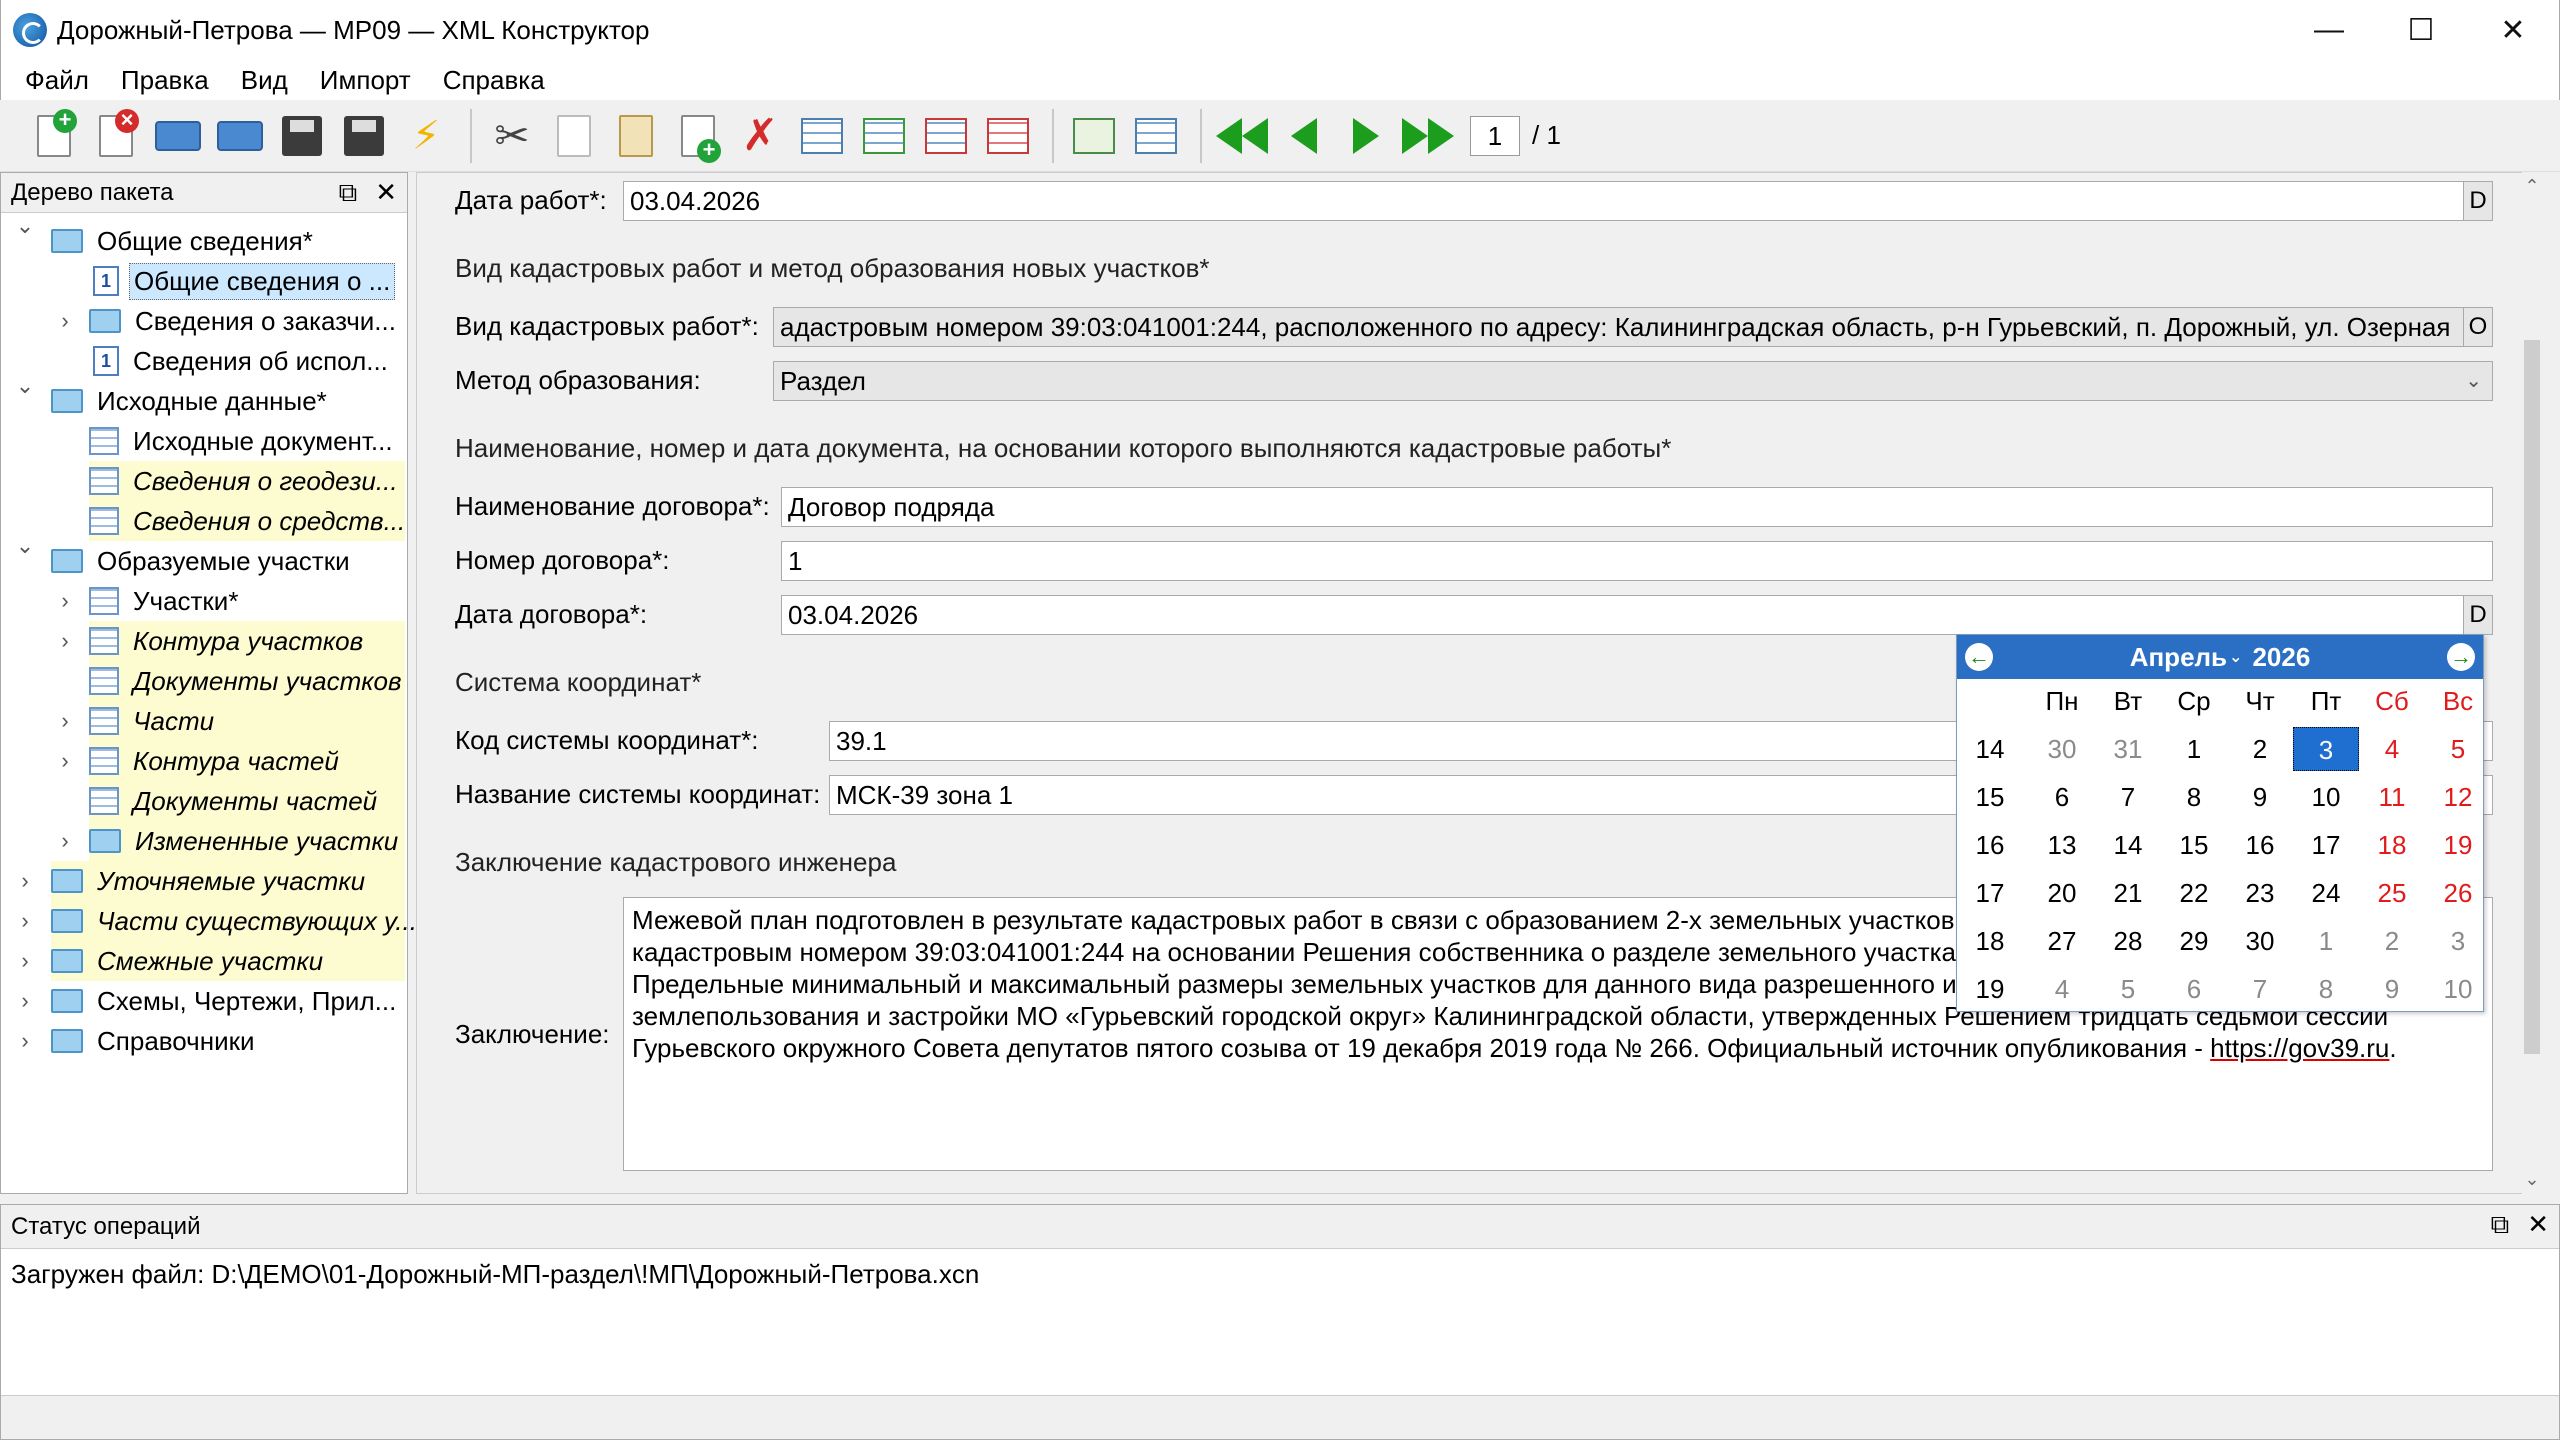  I want to click on close-document-button: ×, so click(116, 136).